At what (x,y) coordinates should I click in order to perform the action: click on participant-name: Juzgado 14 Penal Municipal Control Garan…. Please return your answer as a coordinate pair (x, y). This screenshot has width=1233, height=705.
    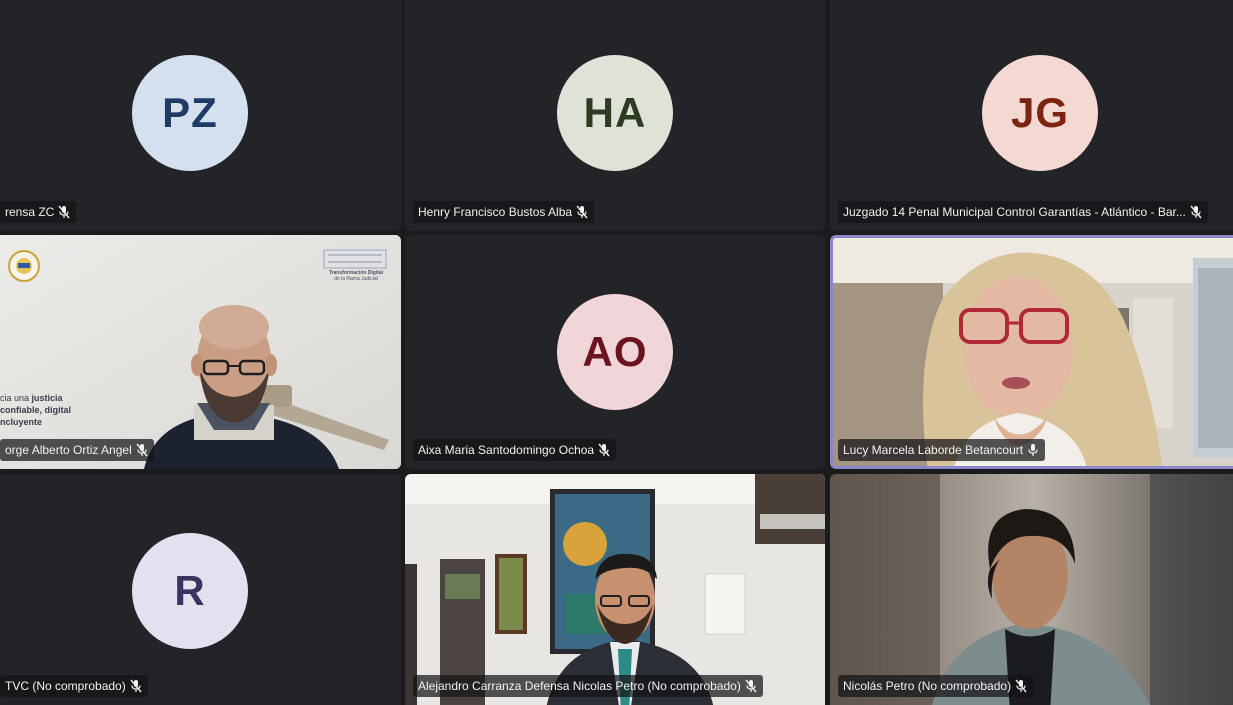
    Looking at the image, I should click on (1014, 212).